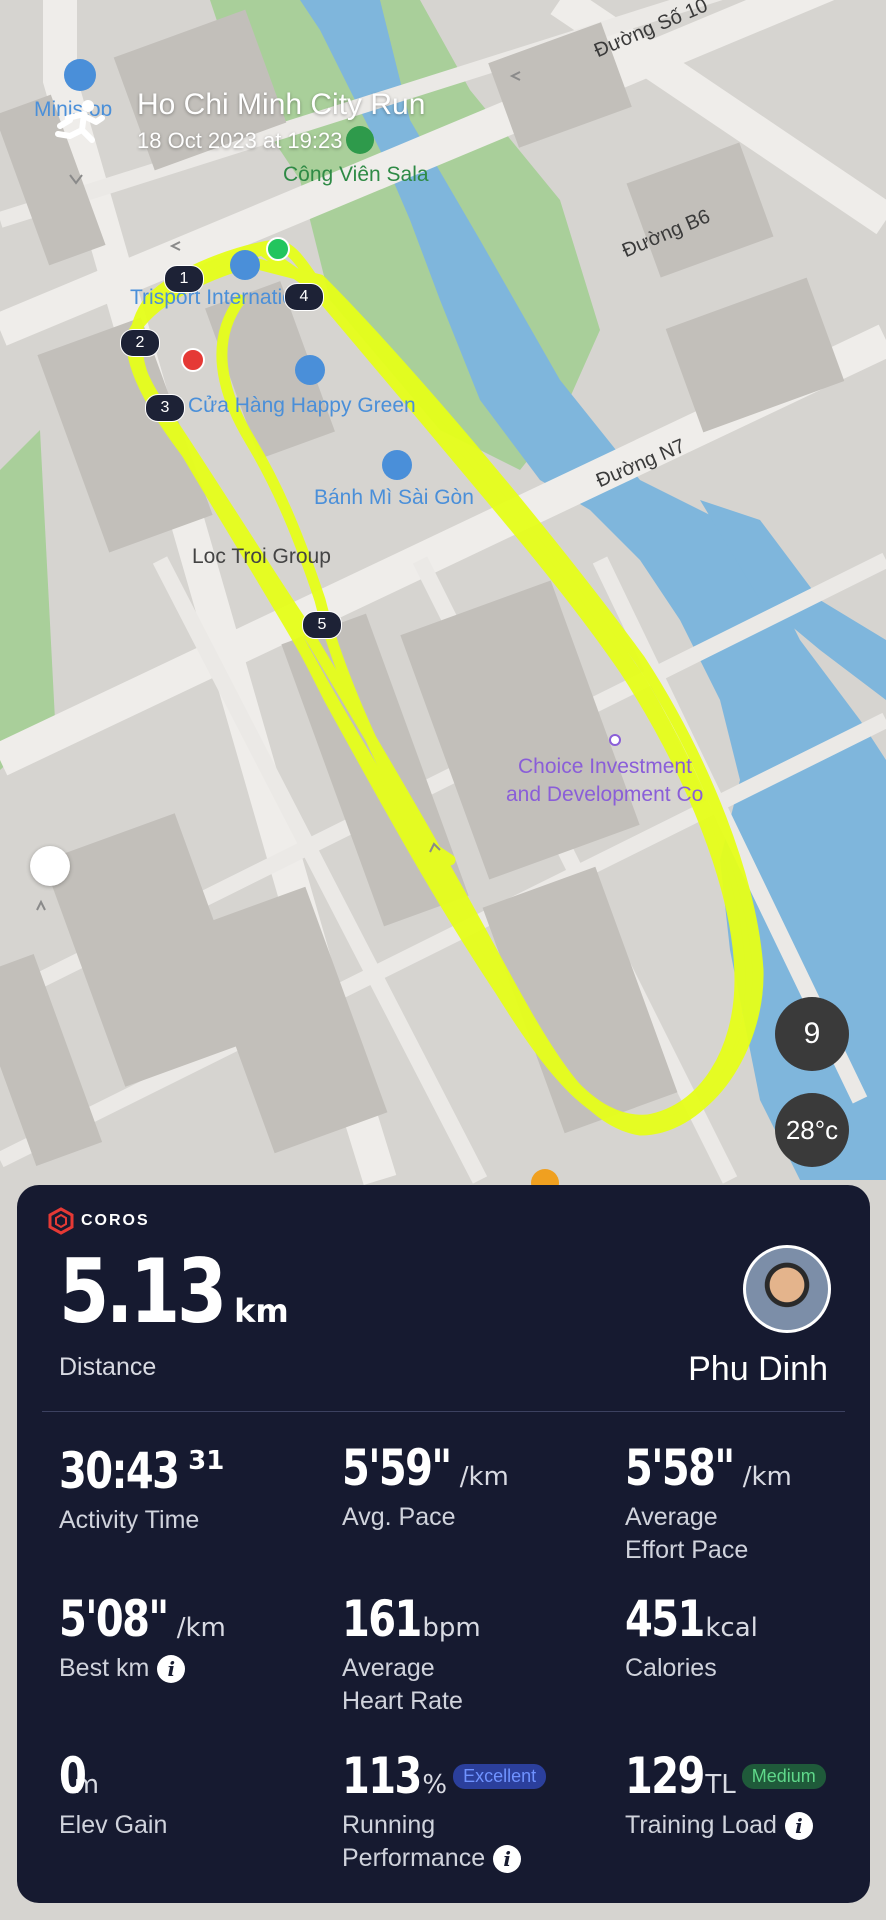 The height and width of the screenshot is (1920, 886). Describe the element at coordinates (402, 1701) in the screenshot. I see `heart-rate-label-line2: Heart Rate` at that location.